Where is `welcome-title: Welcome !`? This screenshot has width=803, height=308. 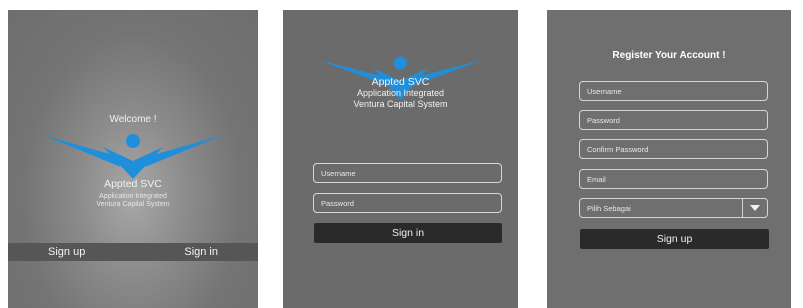 welcome-title: Welcome ! is located at coordinates (133, 119).